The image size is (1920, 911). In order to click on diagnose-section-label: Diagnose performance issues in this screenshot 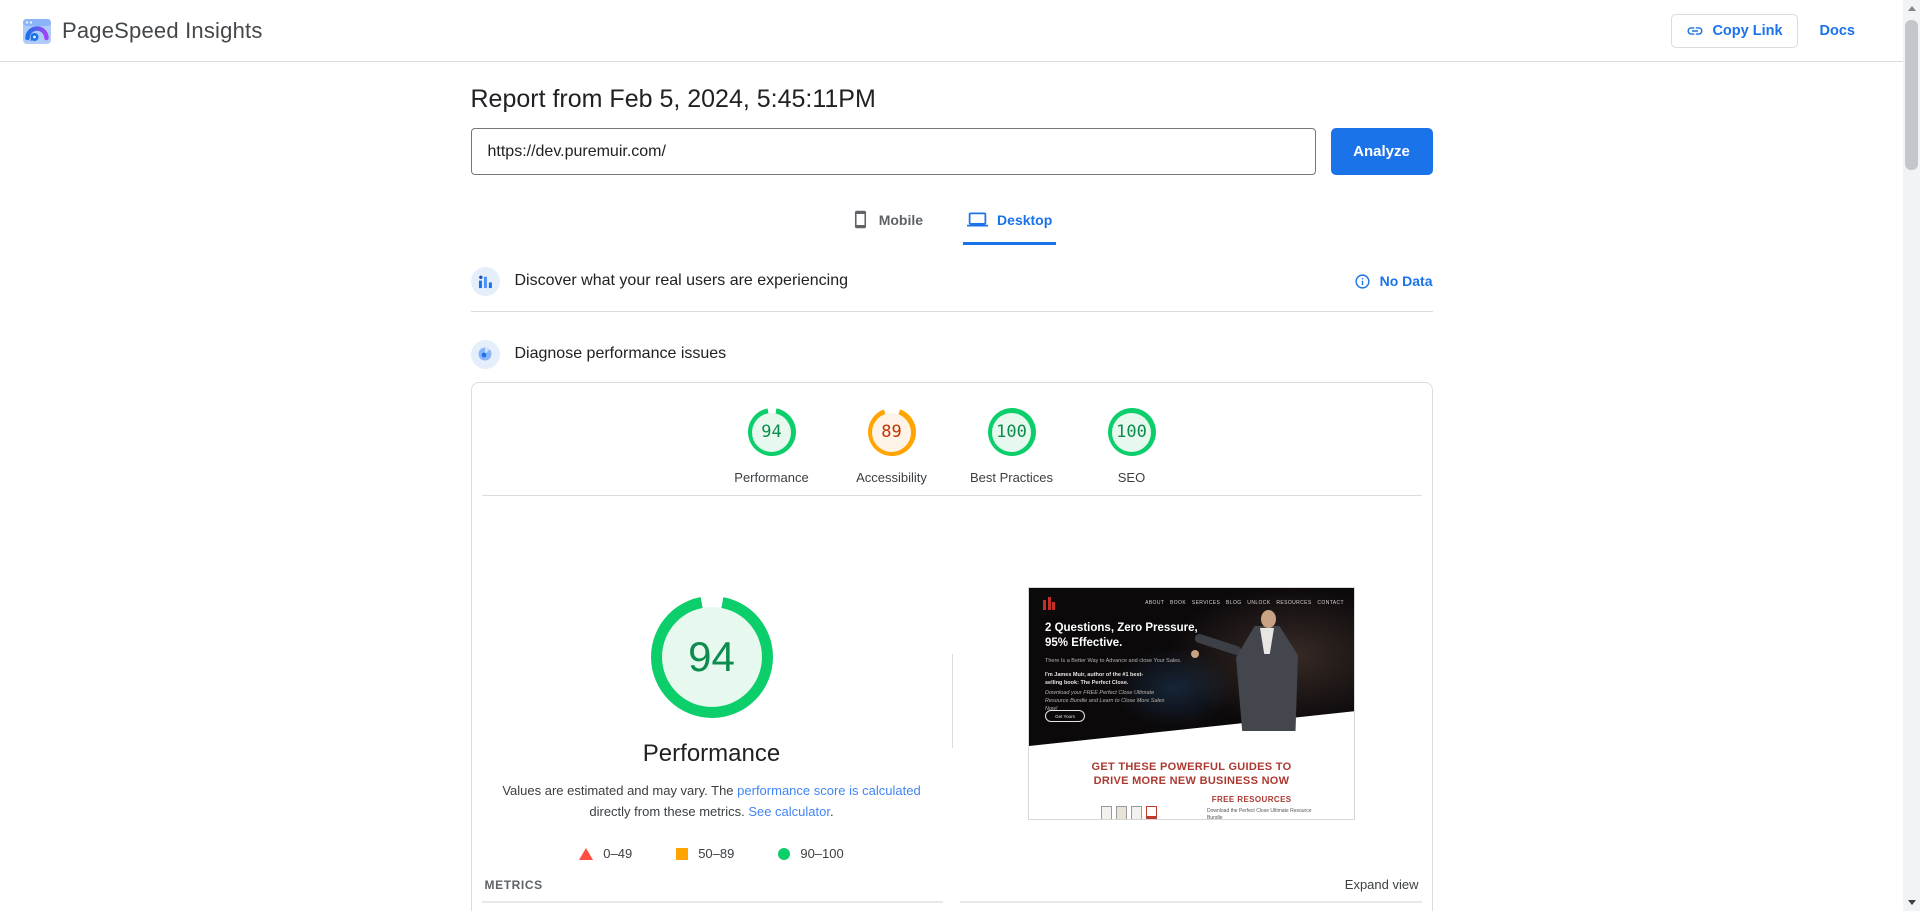, I will do `click(620, 353)`.